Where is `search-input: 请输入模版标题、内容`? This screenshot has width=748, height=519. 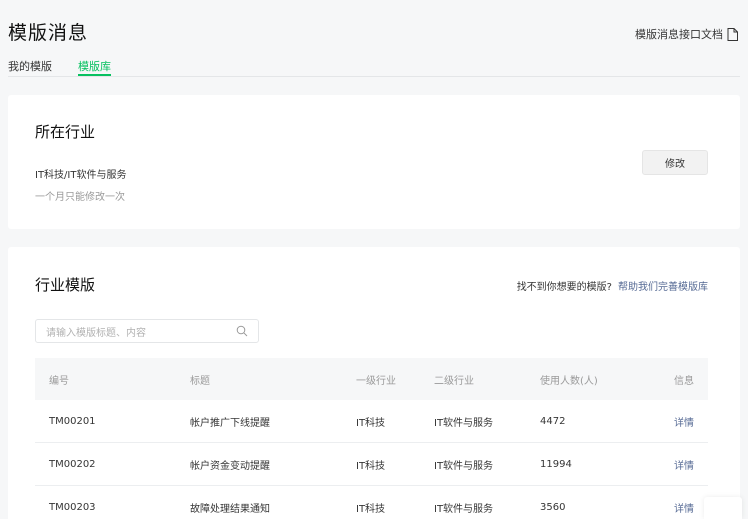 search-input: 请输入模版标题、内容 is located at coordinates (147, 331).